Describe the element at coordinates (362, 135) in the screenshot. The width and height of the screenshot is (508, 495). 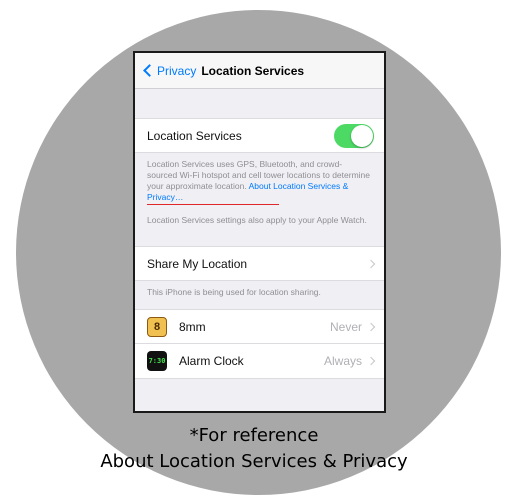
I see `toggle-knob` at that location.